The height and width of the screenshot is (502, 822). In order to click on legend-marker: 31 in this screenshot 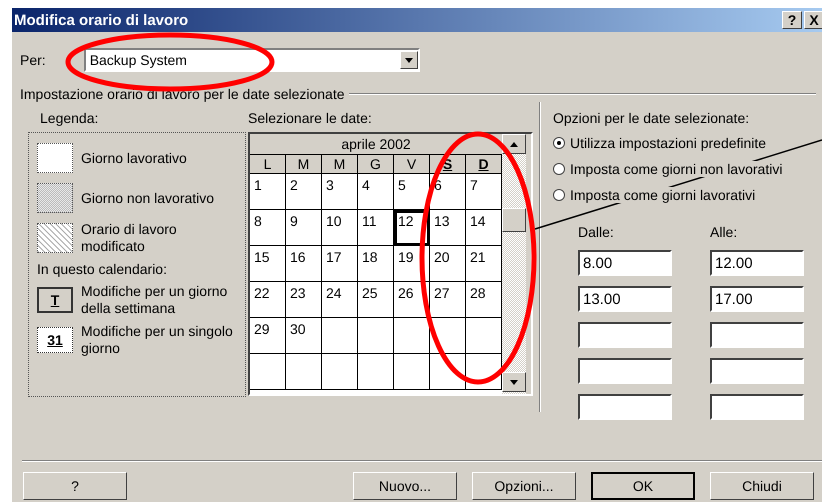, I will do `click(55, 340)`.